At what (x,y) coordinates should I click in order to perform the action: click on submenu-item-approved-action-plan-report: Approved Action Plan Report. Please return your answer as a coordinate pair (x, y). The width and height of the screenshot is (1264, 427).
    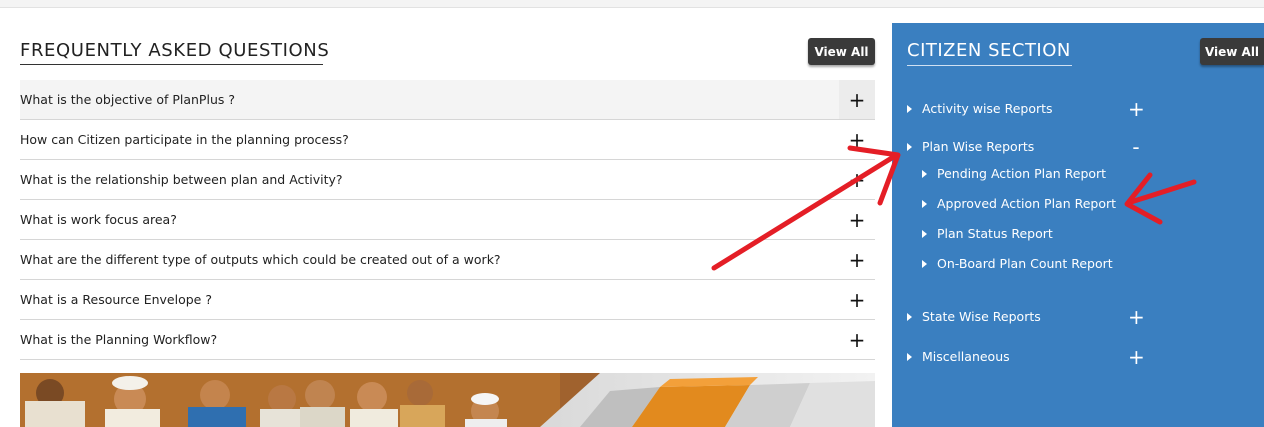
    Looking at the image, I should click on (1019, 203).